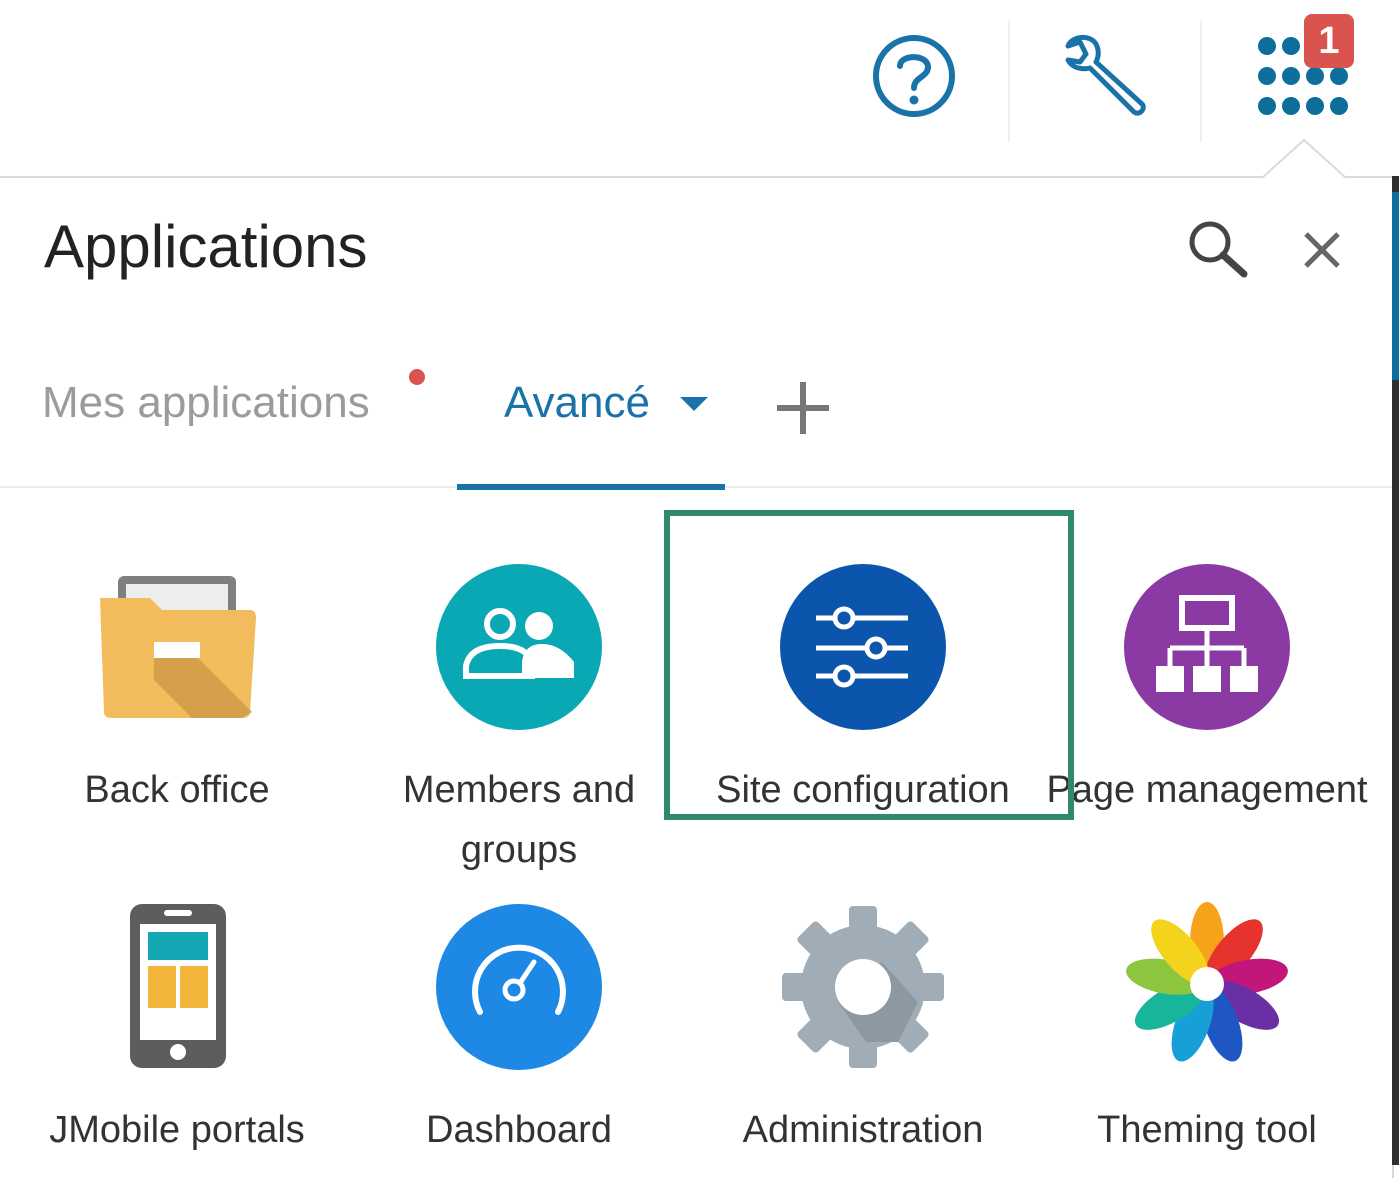 This screenshot has width=1399, height=1178. I want to click on active-tab-indicator, so click(591, 487).